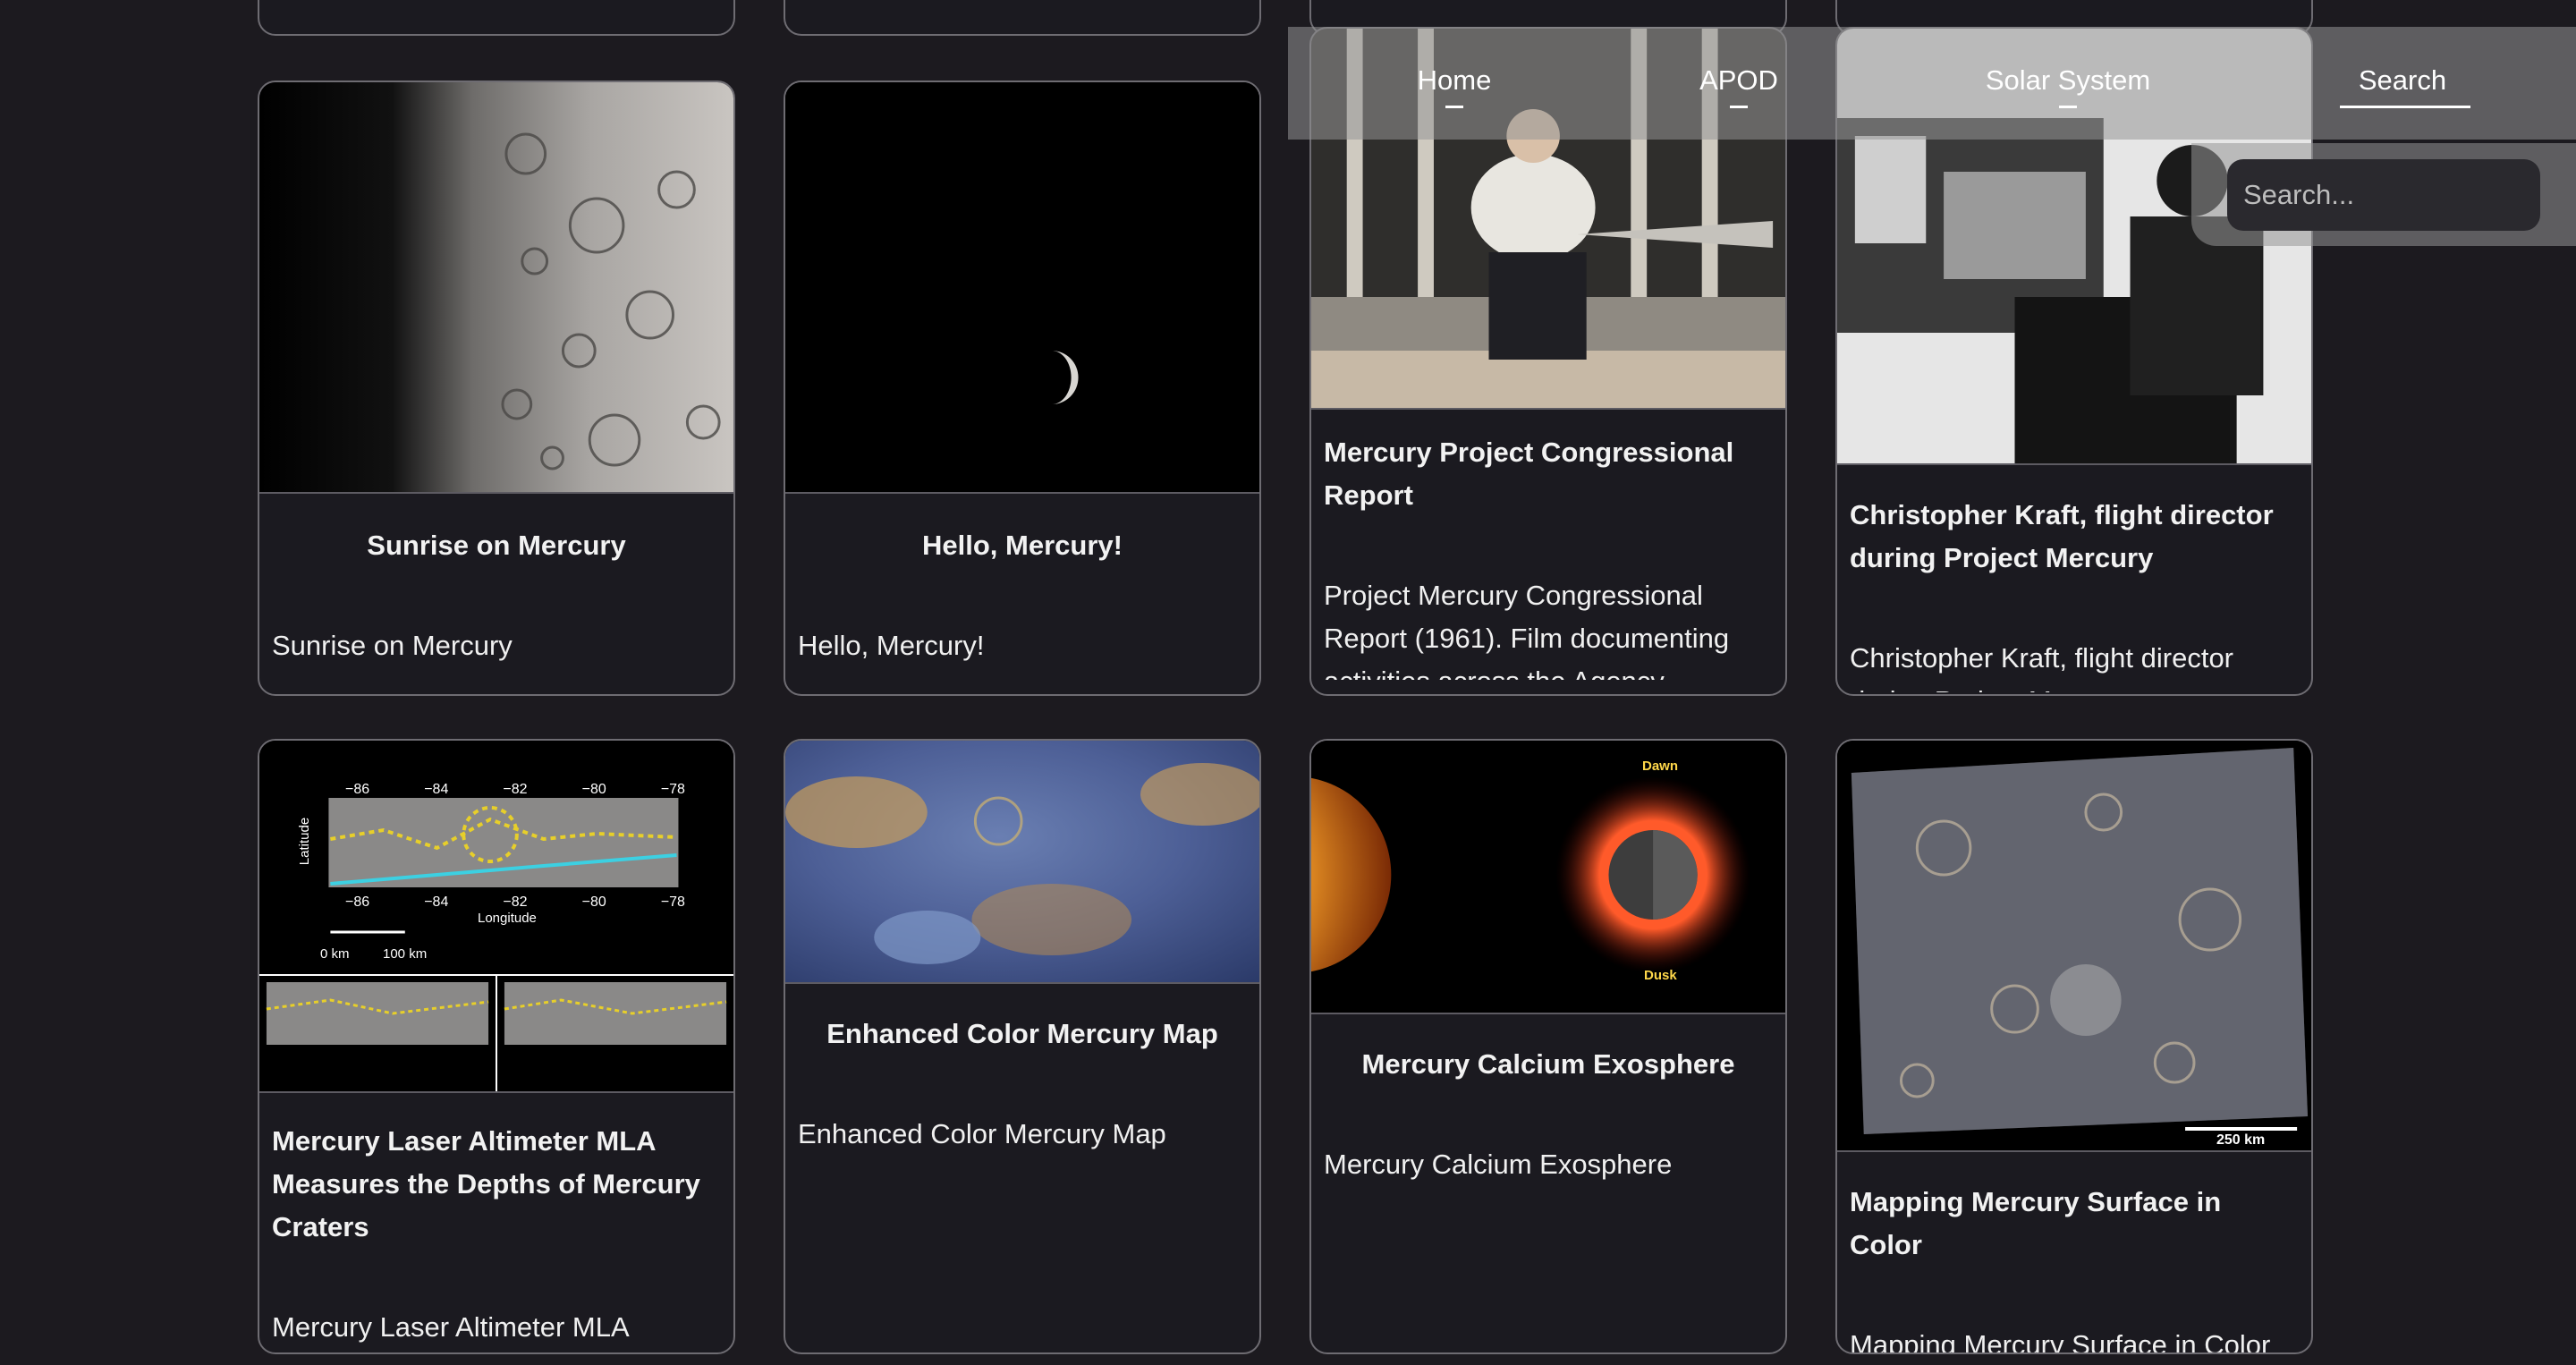 The image size is (2576, 1365). Describe the element at coordinates (305, 841) in the screenshot. I see `mla-axis-y-label: Latitude` at that location.